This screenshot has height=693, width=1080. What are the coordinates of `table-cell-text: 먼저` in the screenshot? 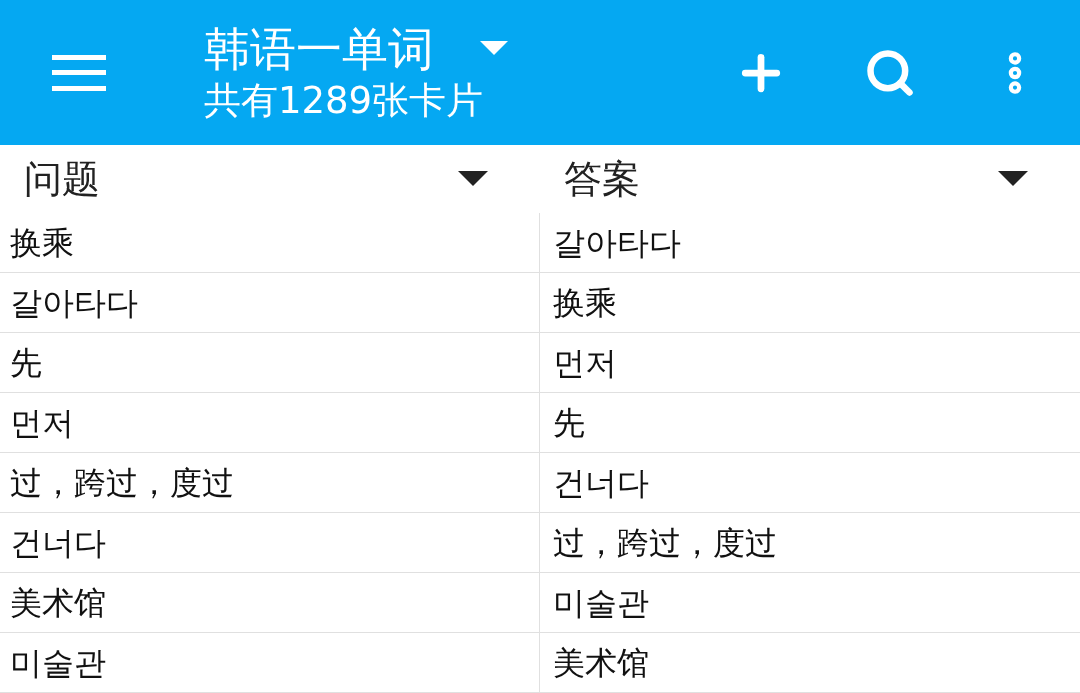 It's located at (585, 363).